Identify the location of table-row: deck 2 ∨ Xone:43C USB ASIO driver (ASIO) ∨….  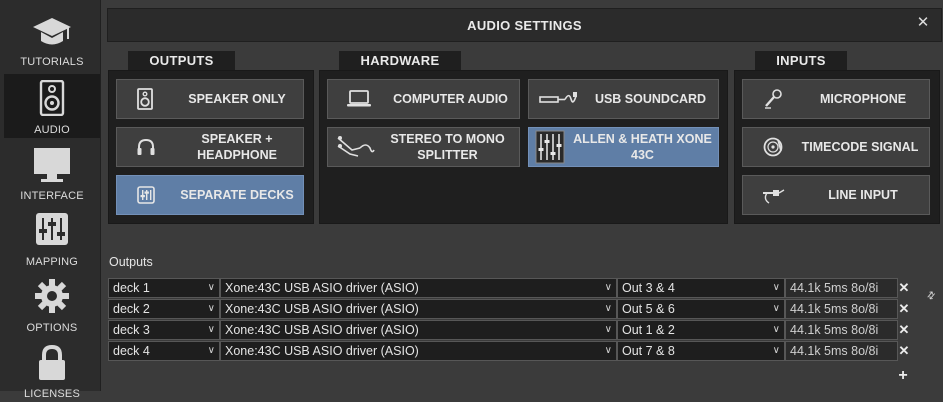
(503, 309).